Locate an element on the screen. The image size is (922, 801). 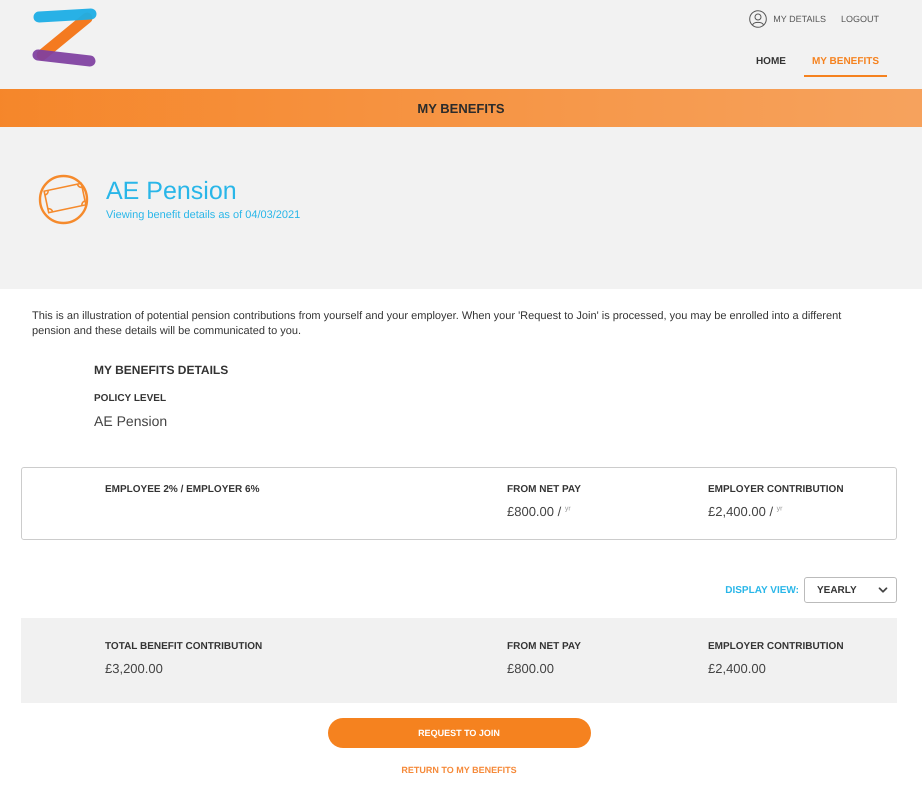
column-value: £800.00 / $^{yr}$ is located at coordinates (539, 511).